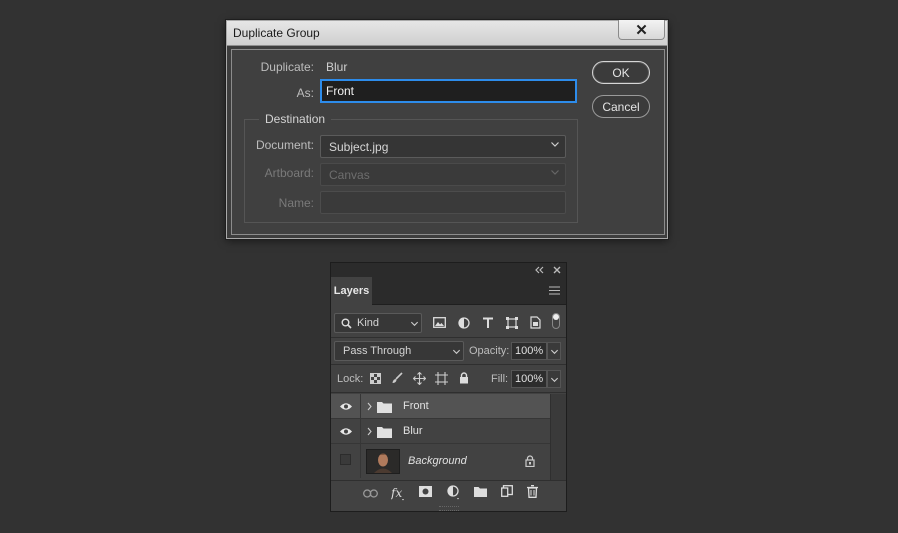 The height and width of the screenshot is (533, 898). What do you see at coordinates (443, 146) in the screenshot?
I see `document-select: Subject.jpg` at bounding box center [443, 146].